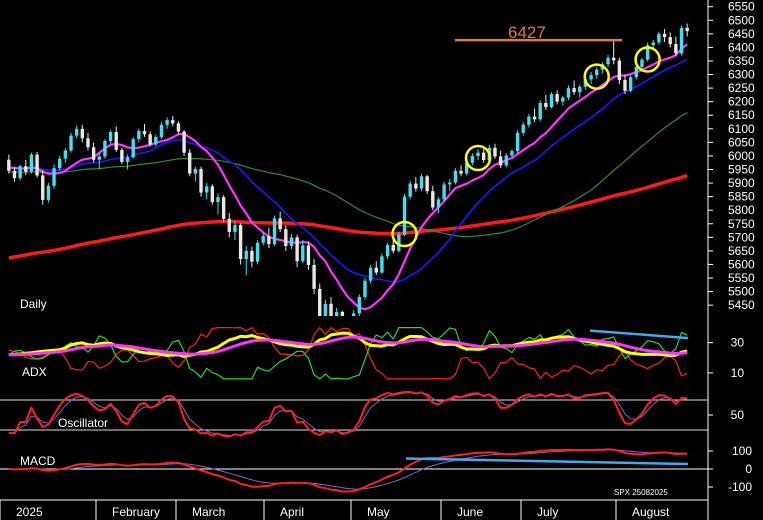 The width and height of the screenshot is (763, 520). What do you see at coordinates (741, 20) in the screenshot?
I see `price-tick-label: 6500` at bounding box center [741, 20].